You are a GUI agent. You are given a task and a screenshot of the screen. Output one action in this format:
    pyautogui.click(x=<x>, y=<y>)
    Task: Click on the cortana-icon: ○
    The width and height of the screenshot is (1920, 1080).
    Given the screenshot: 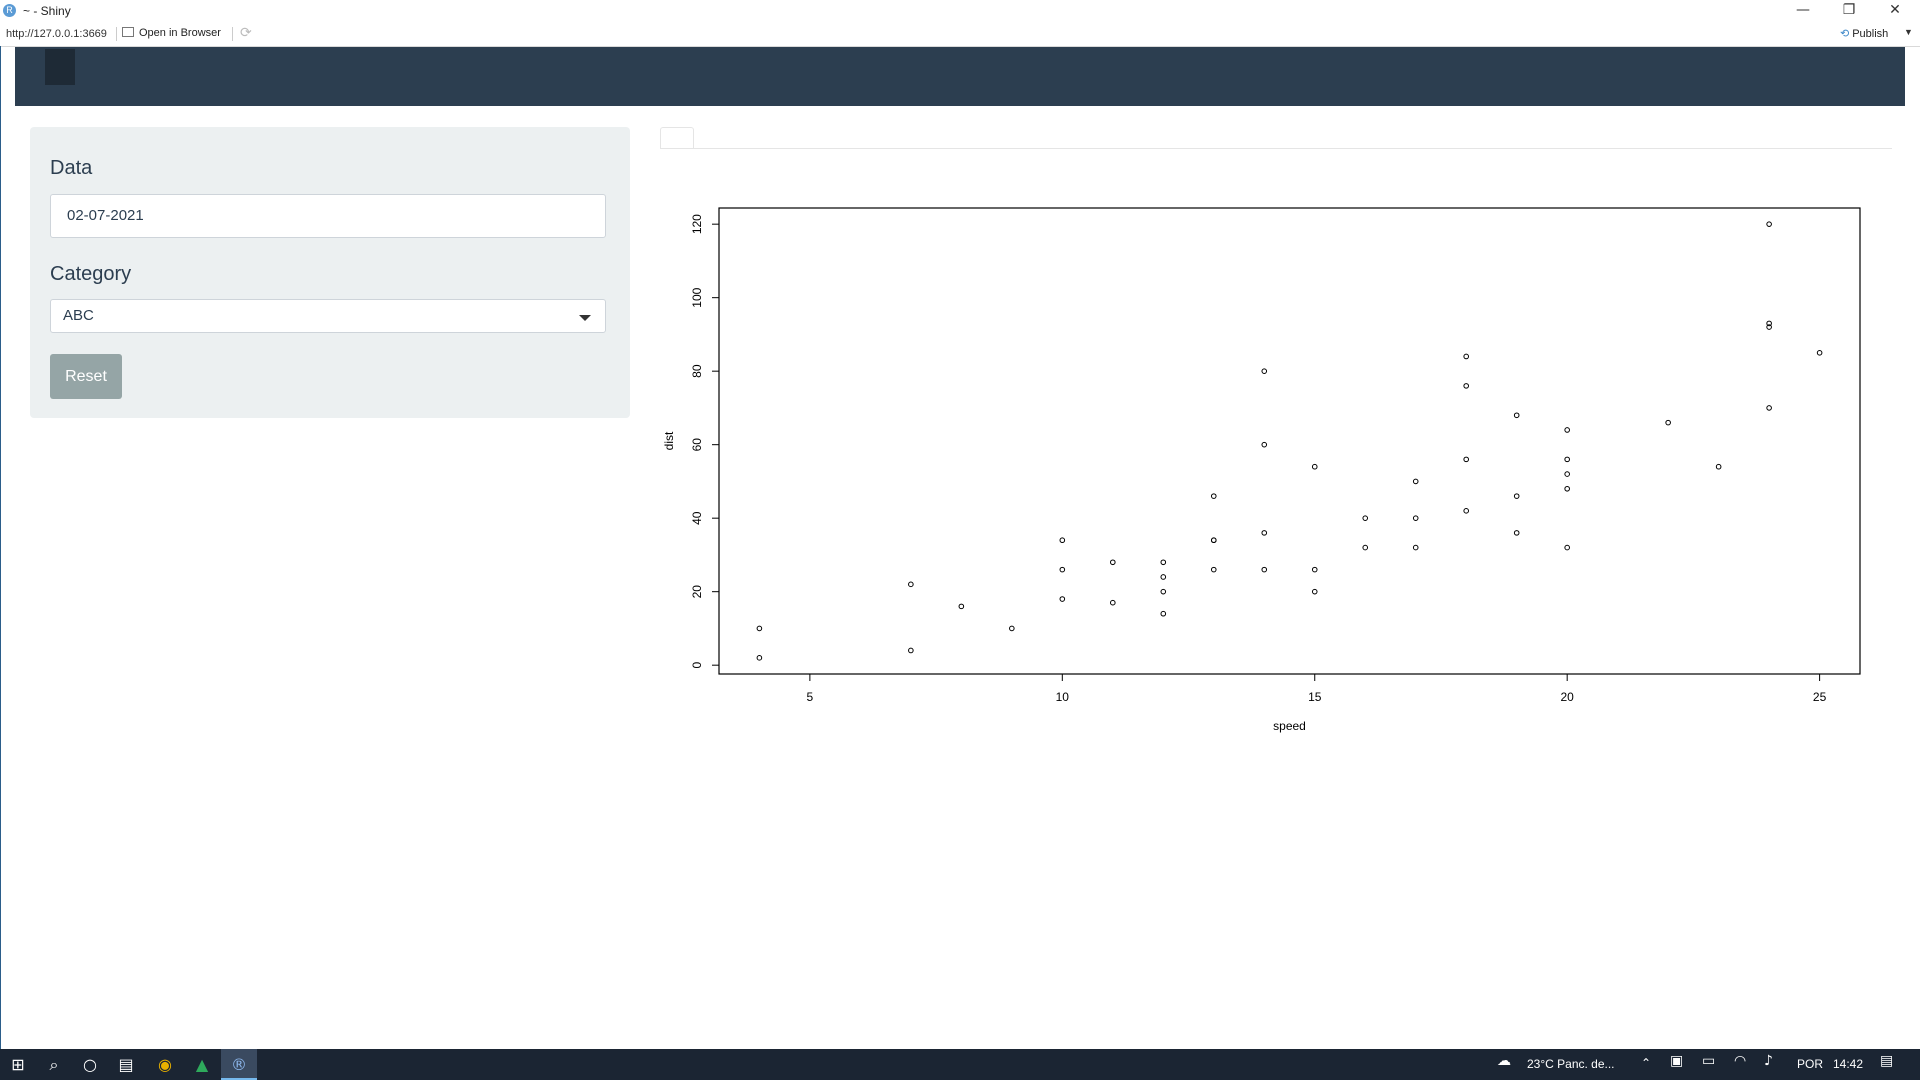 What is the action you would take?
    pyautogui.click(x=90, y=1064)
    